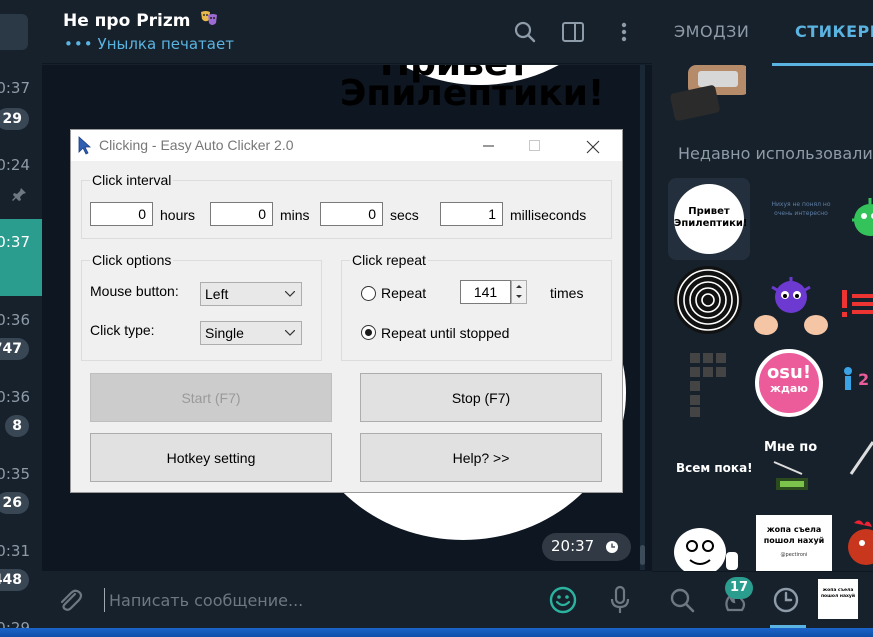  What do you see at coordinates (838, 599) in the screenshot?
I see `sticker-pack-thumb: жопа съела пошол нахуй` at bounding box center [838, 599].